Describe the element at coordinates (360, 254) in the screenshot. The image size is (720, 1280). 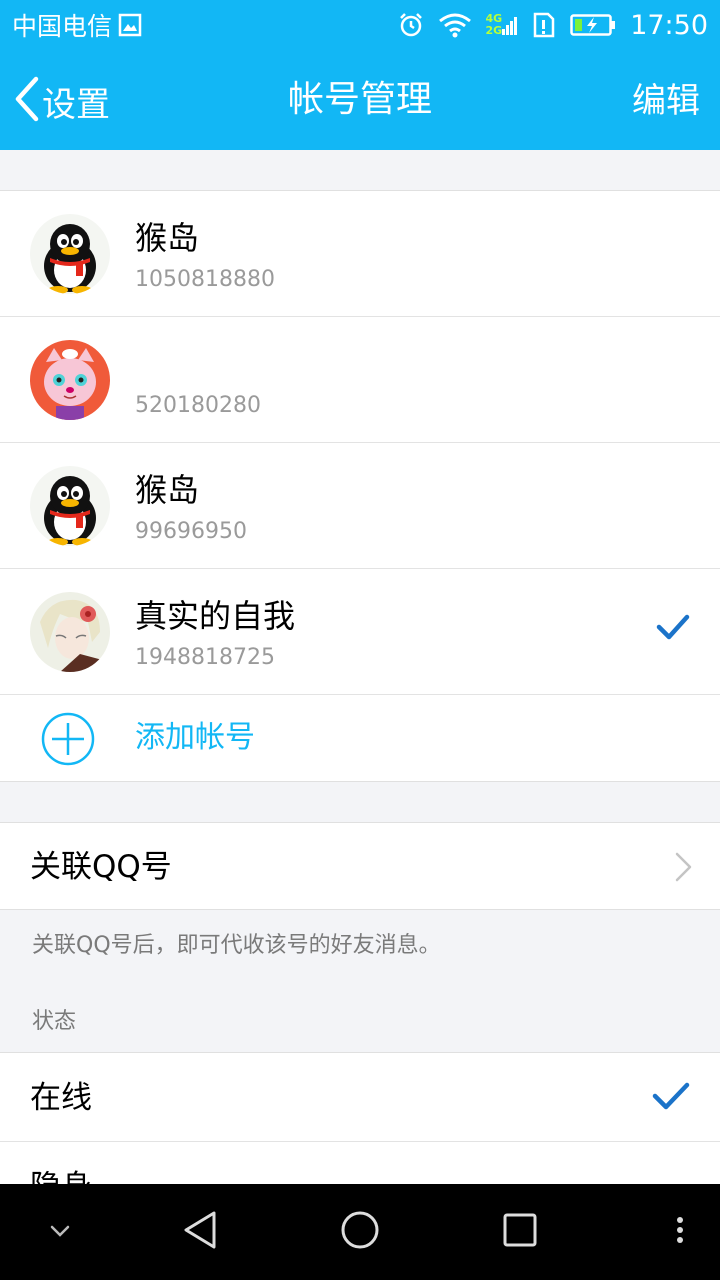
I see `account-row: 猴岛 1050818880` at that location.